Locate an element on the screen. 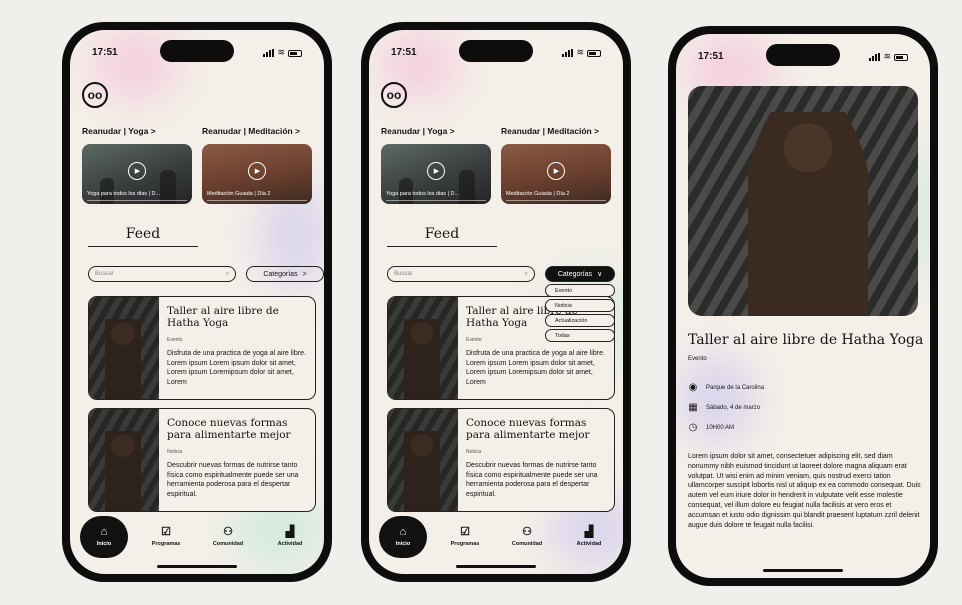 This screenshot has height=605, width=962. categories-button: Categorías > is located at coordinates (285, 274).